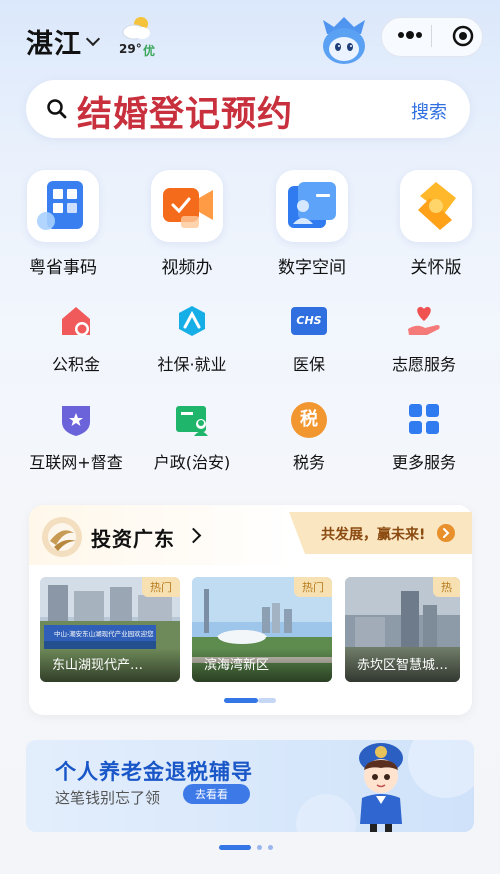 This screenshot has width=500, height=874. I want to click on carousel-indicator-active, so click(241, 700).